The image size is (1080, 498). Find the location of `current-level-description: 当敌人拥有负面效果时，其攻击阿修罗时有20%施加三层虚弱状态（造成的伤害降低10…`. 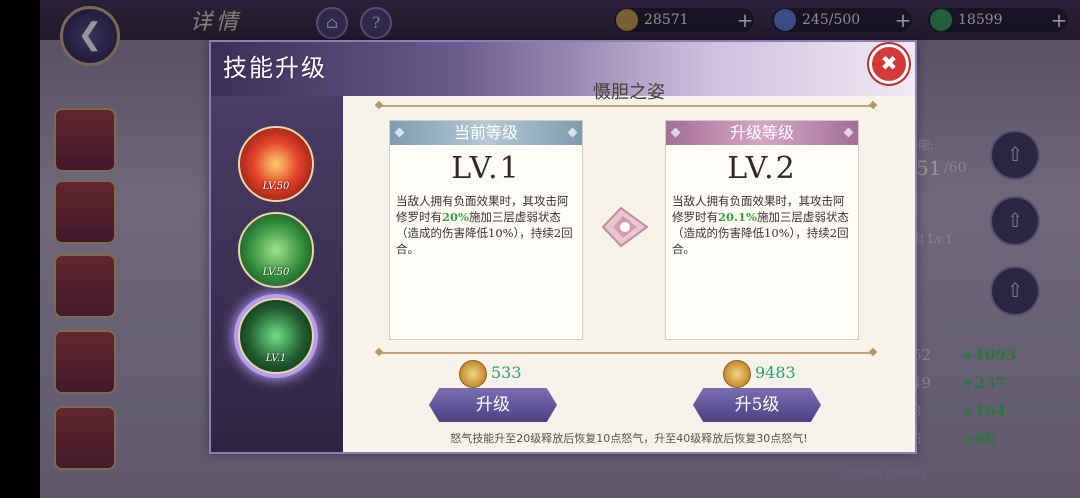

current-level-description: 当敌人拥有负面效果时，其攻击阿修罗时有20%施加三层虚弱状态（造成的伤害降低10… is located at coordinates (484, 225).